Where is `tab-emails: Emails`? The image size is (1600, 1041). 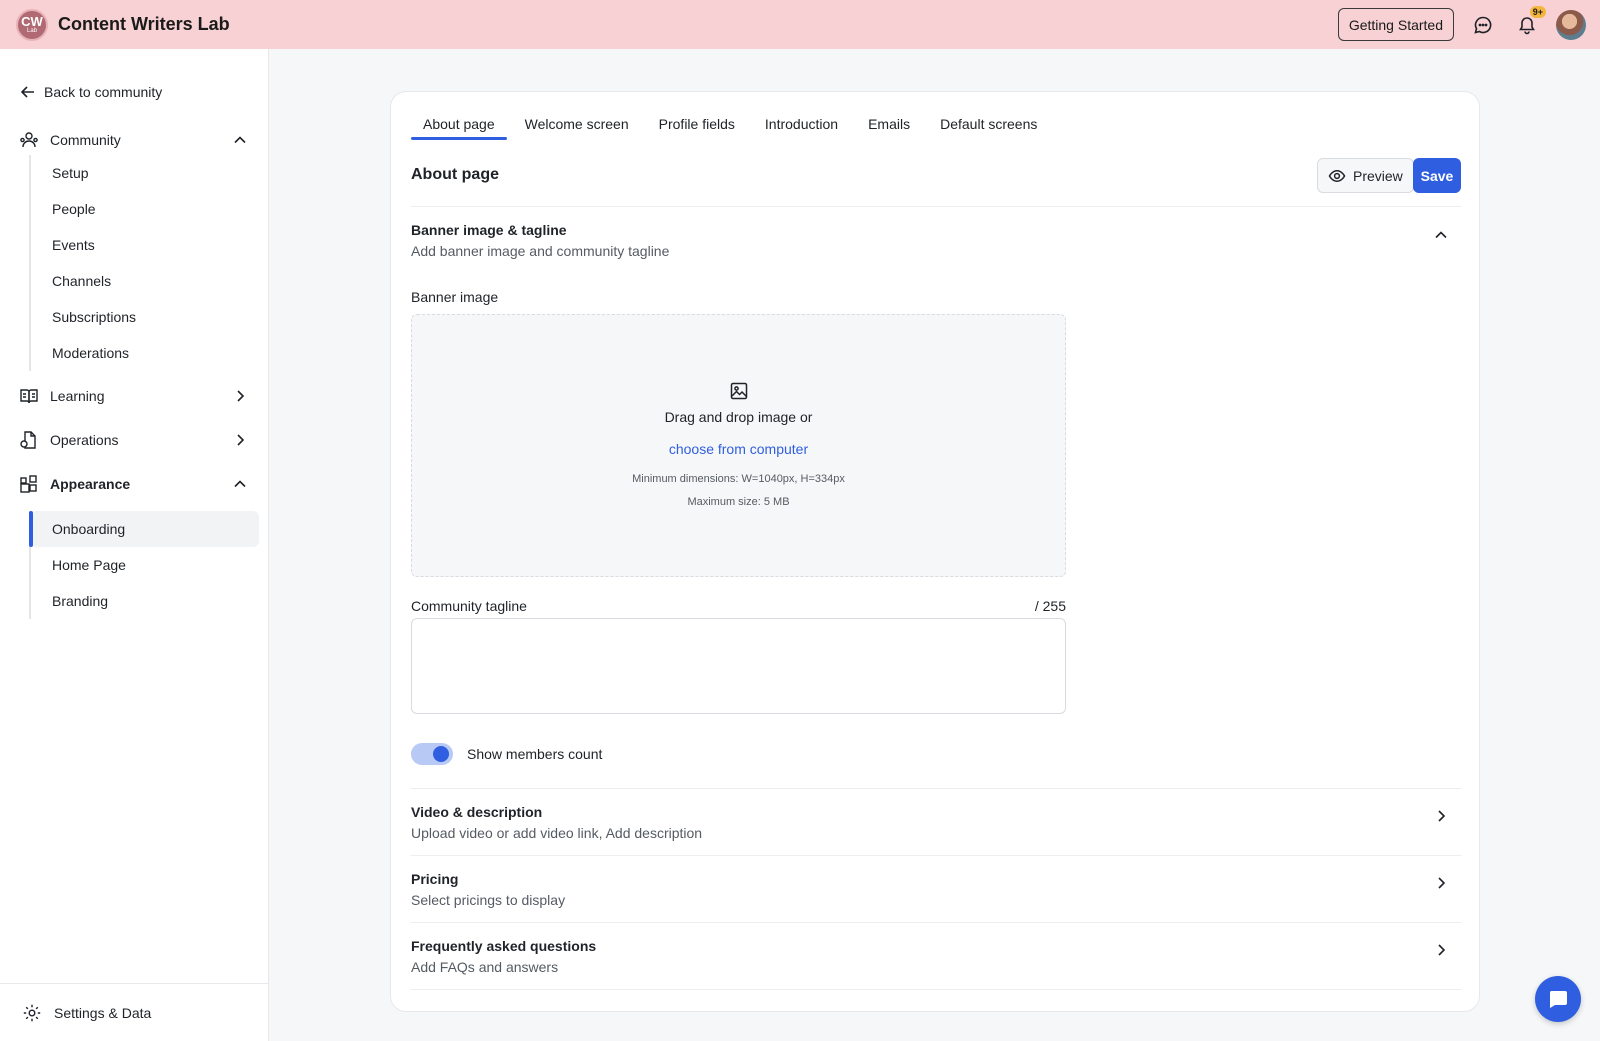
tab-emails: Emails is located at coordinates (889, 128).